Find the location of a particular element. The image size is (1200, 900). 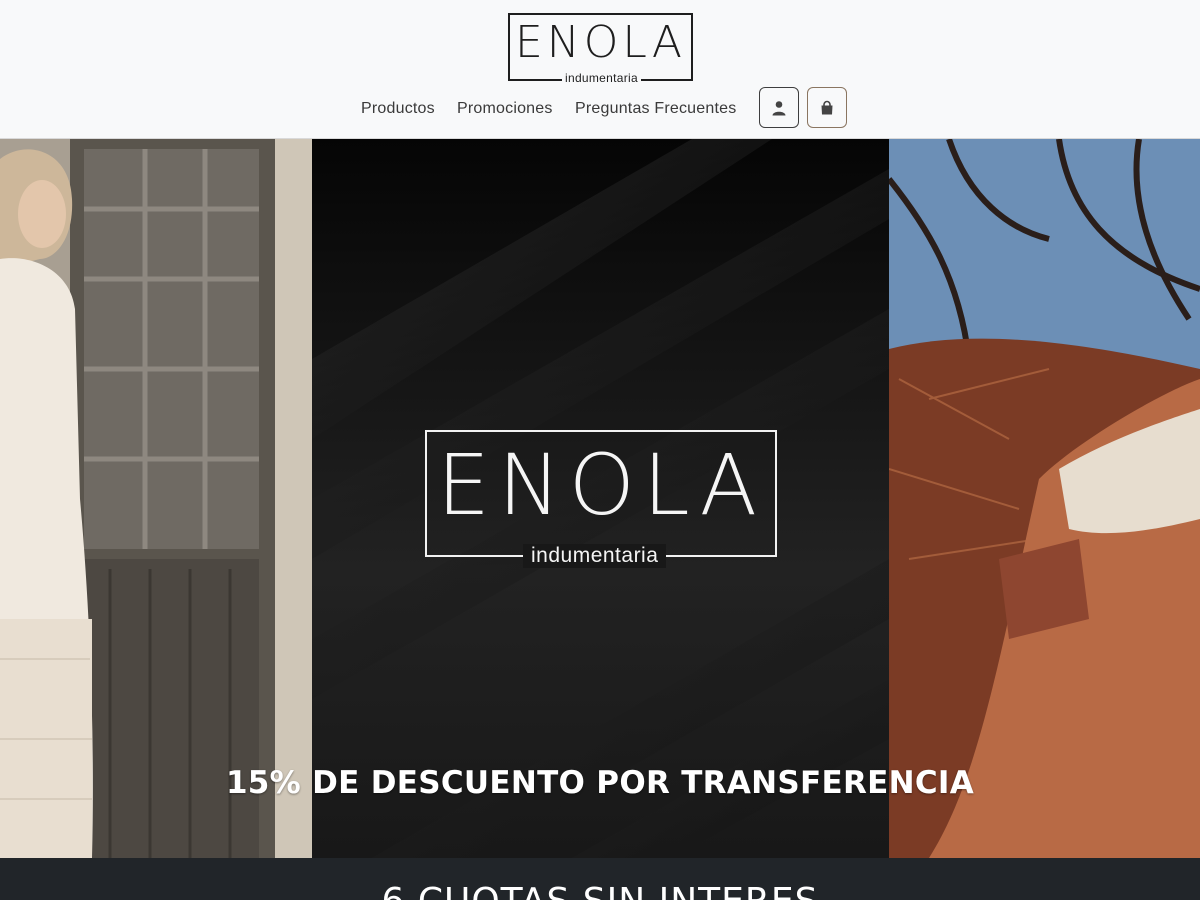

shopping-bag-icon is located at coordinates (827, 107).